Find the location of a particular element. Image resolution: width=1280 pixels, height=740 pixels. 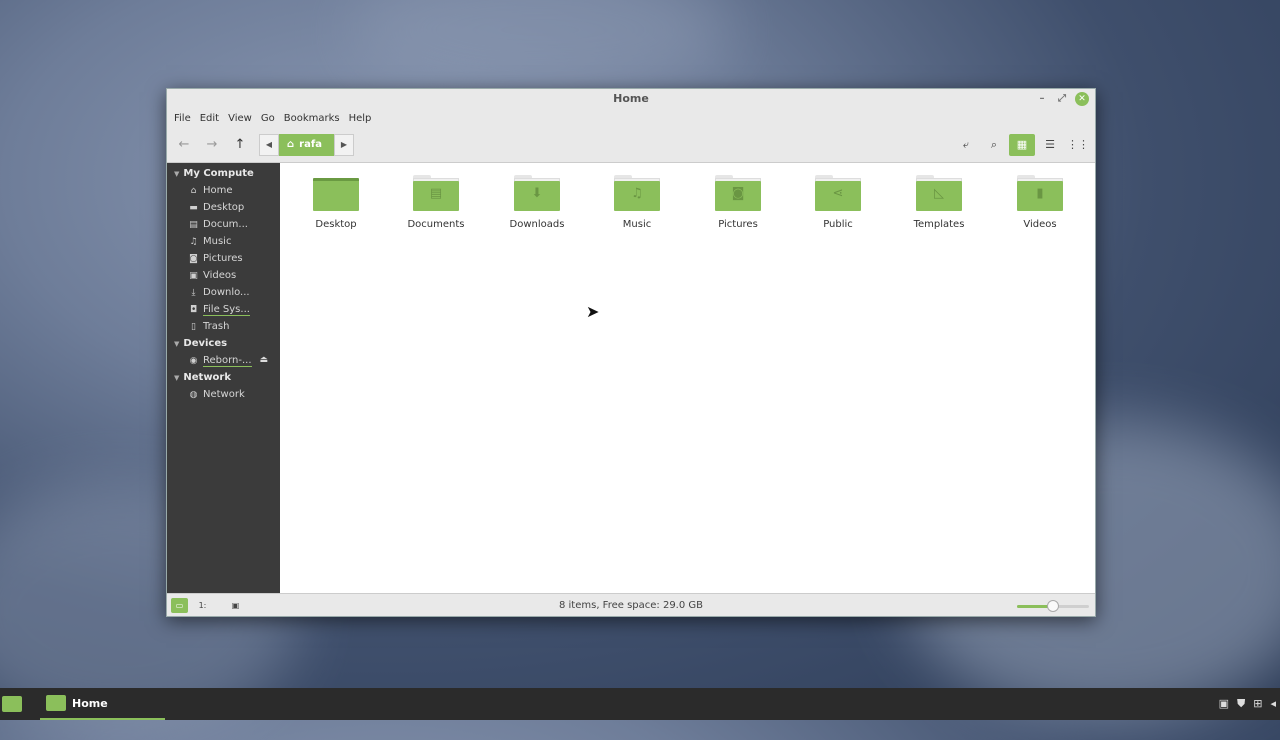

breadcrumb-prev-button: ◀ is located at coordinates (269, 145).